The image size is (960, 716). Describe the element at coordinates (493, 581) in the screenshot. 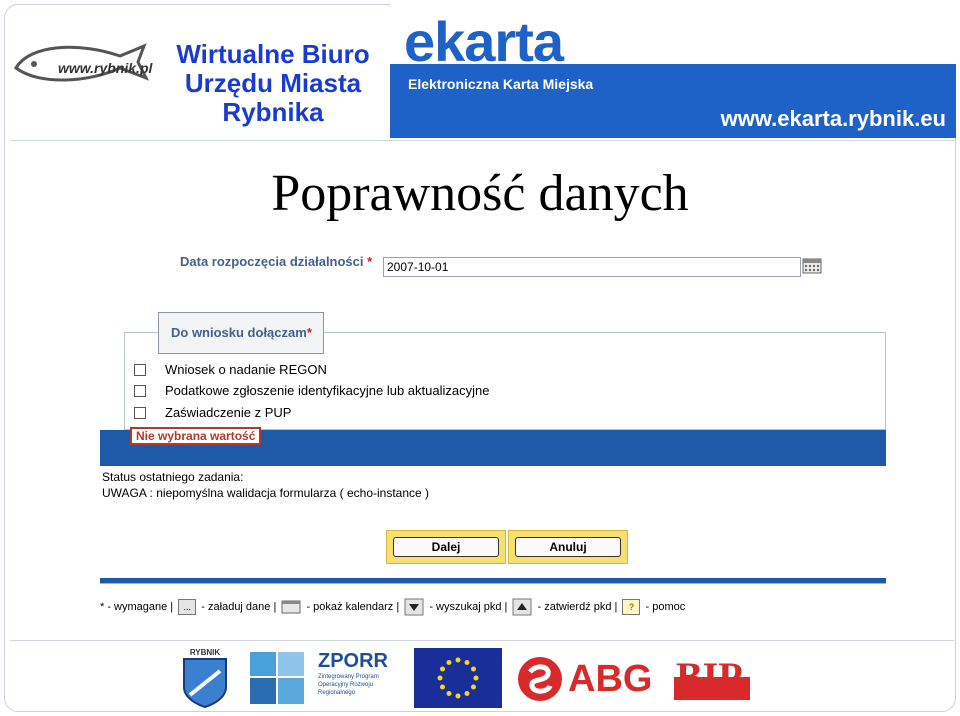

I see `form-bottom-bar` at that location.